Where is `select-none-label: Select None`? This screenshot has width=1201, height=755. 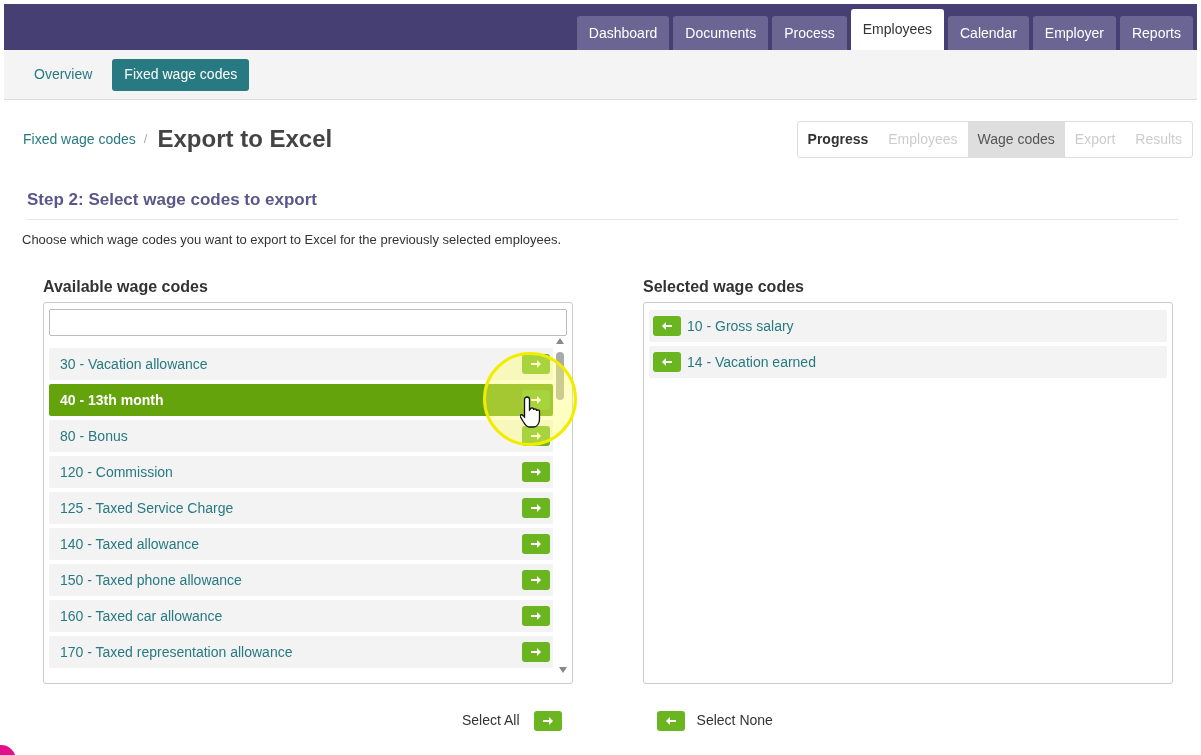
select-none-label: Select None is located at coordinates (734, 720).